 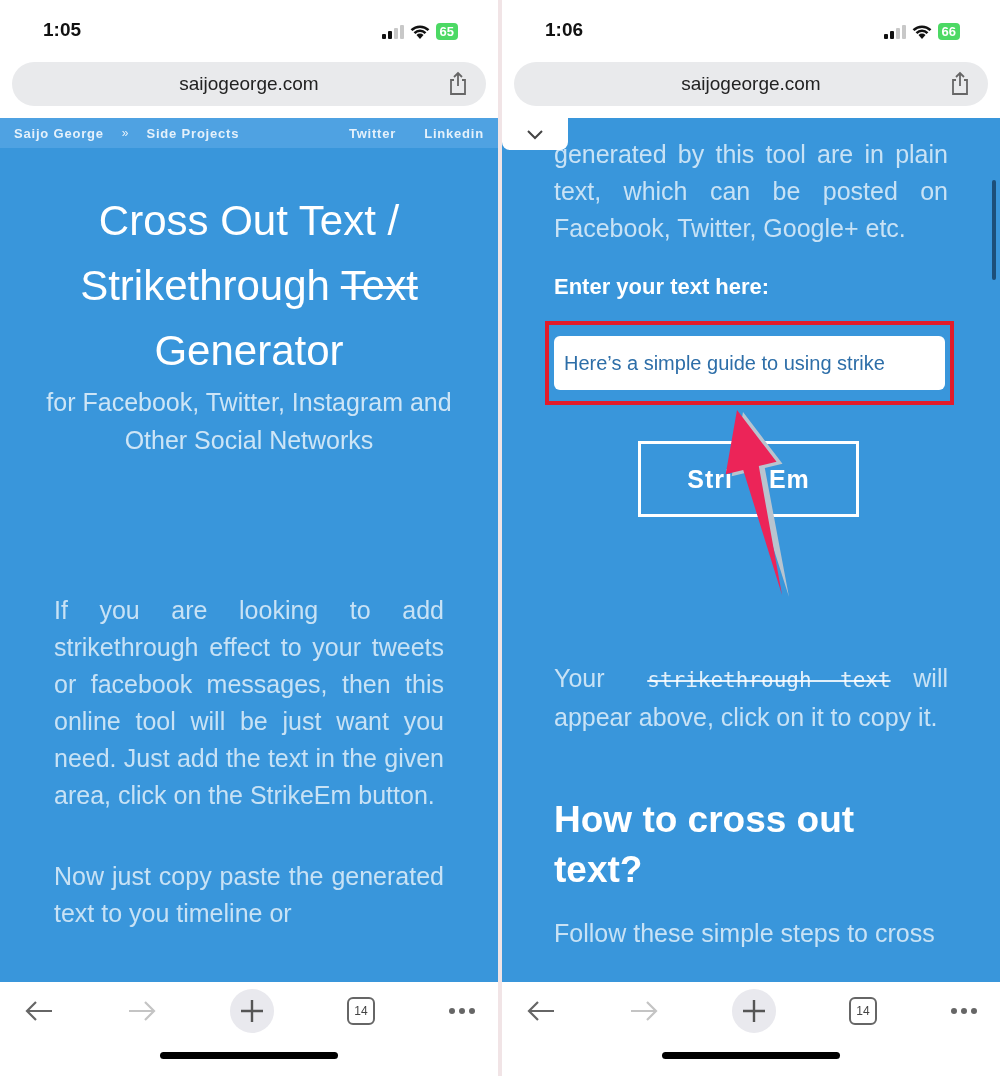 What do you see at coordinates (745, 933) in the screenshot?
I see `paragraph: Follow these simple steps to cross` at bounding box center [745, 933].